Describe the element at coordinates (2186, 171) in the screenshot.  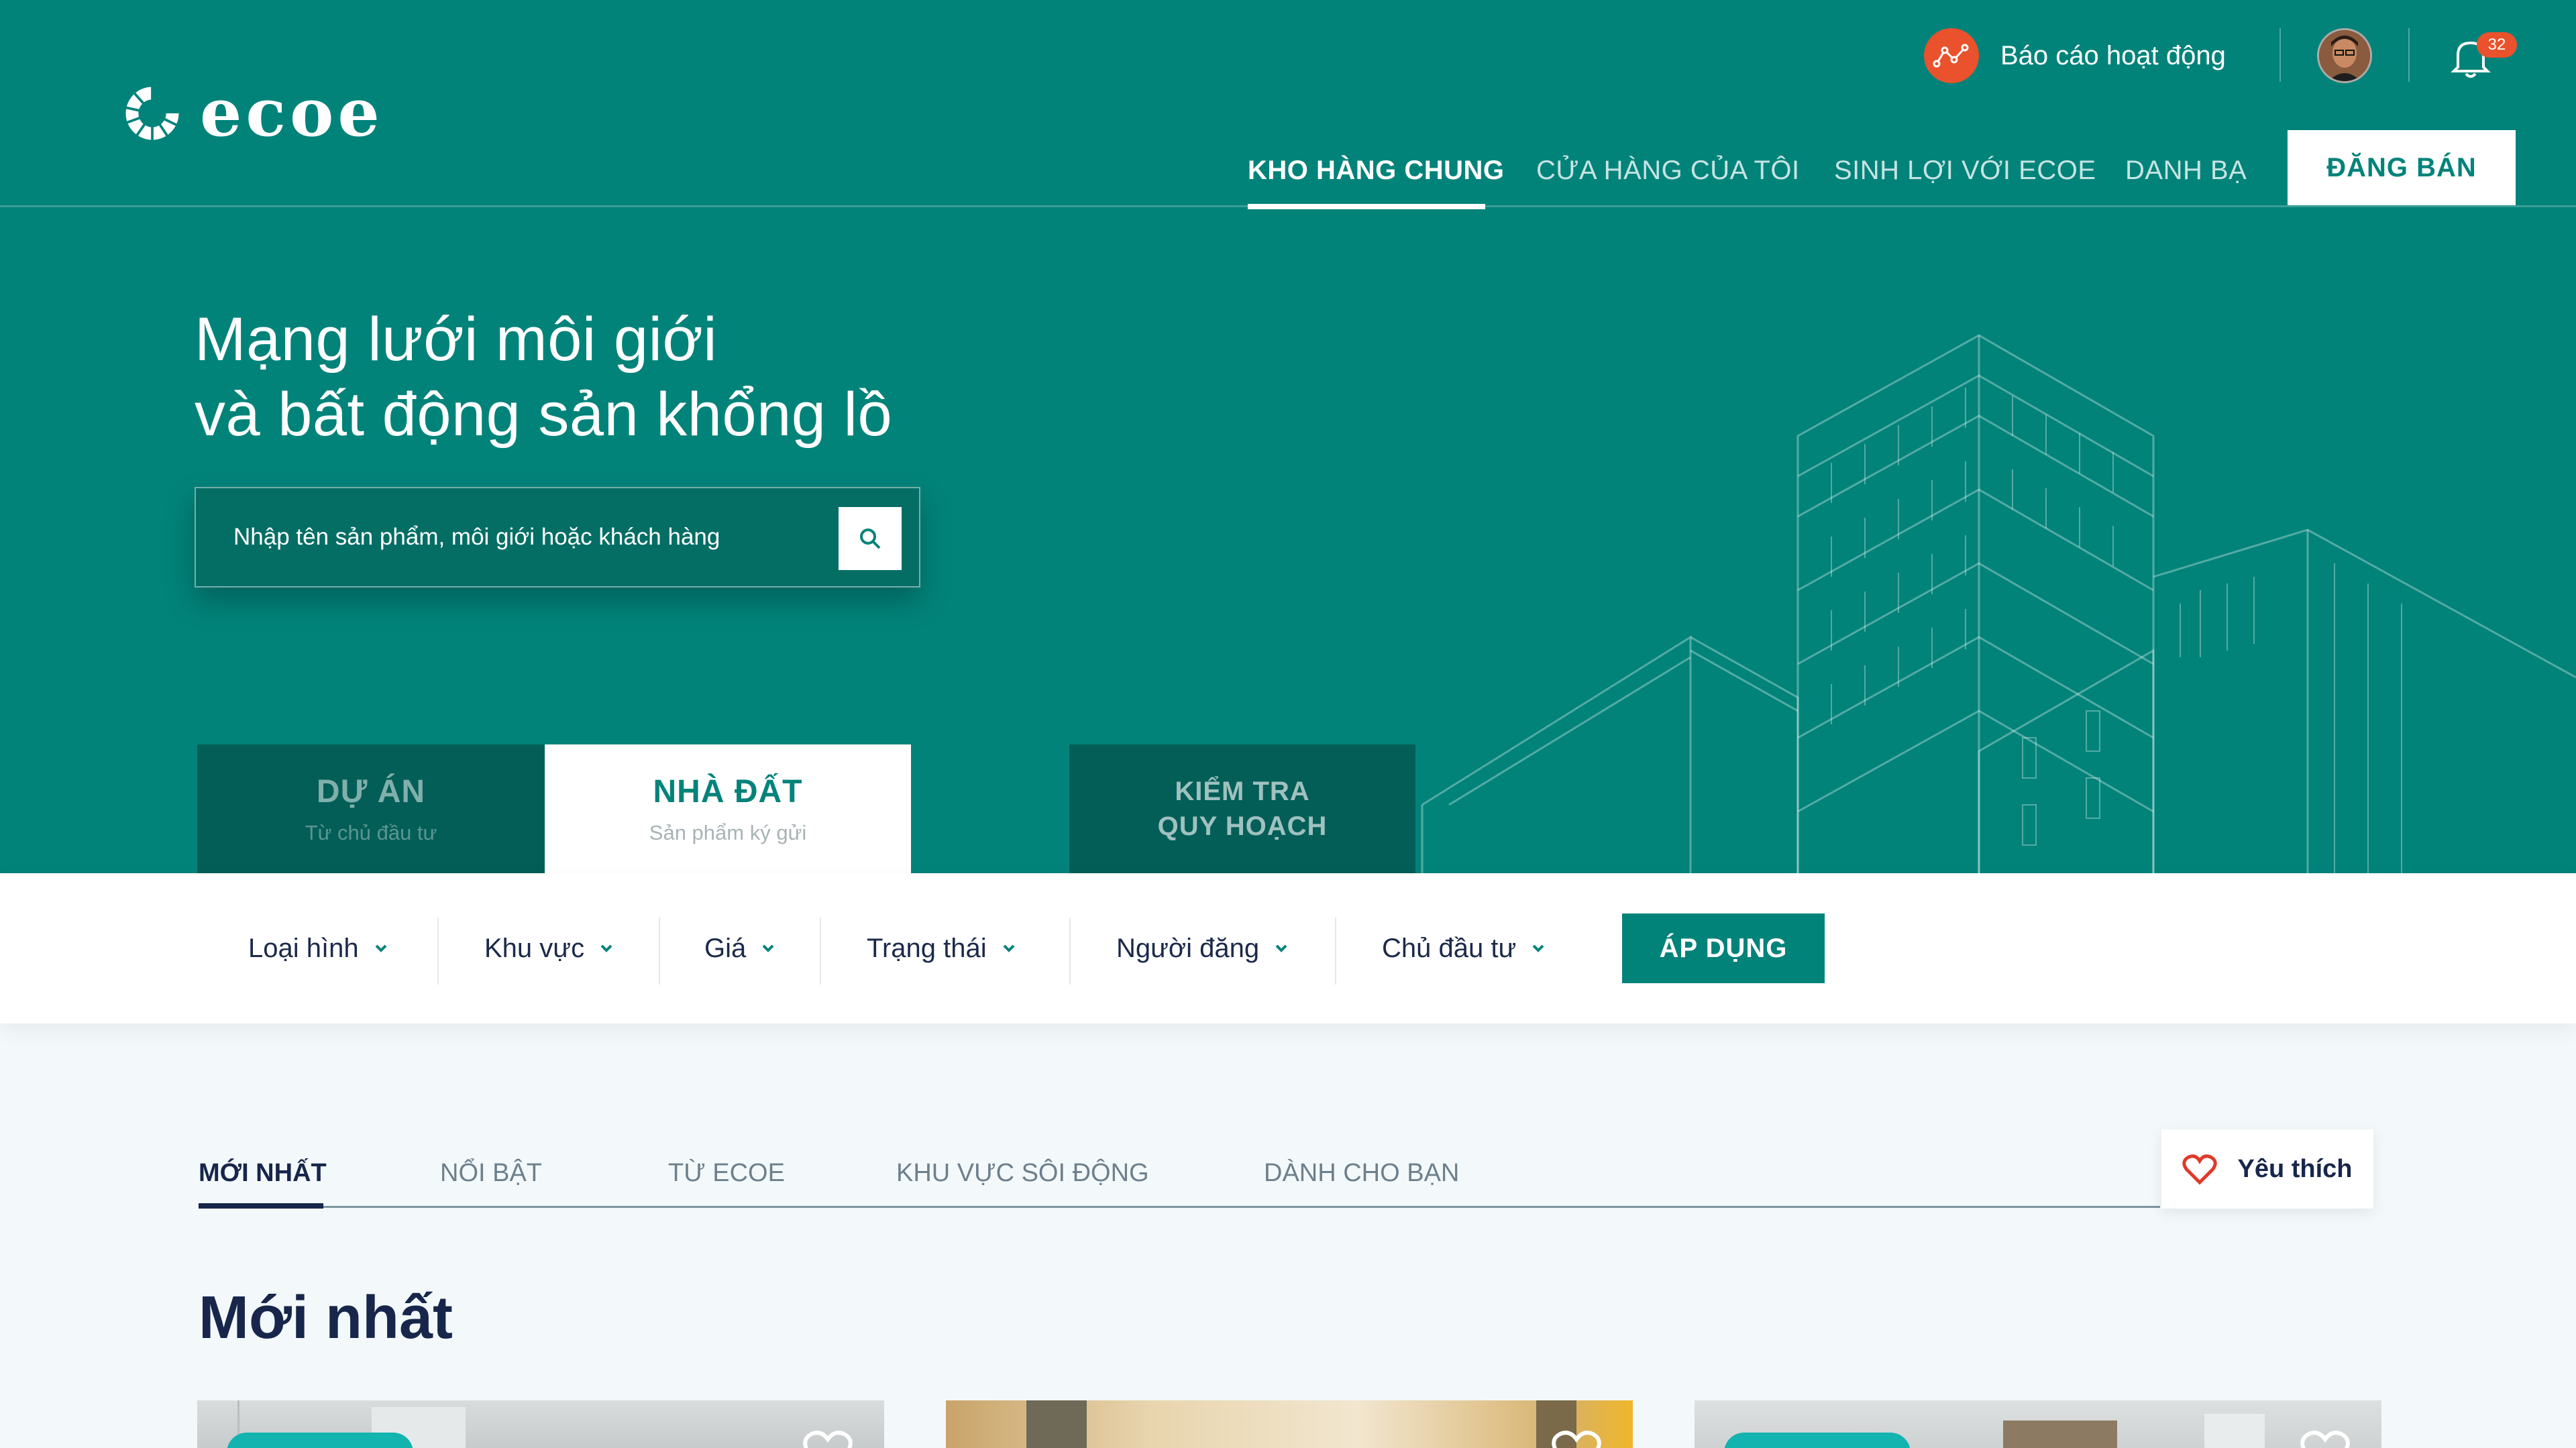
I see `nav-item-danh-ba: DANH BẠ` at that location.